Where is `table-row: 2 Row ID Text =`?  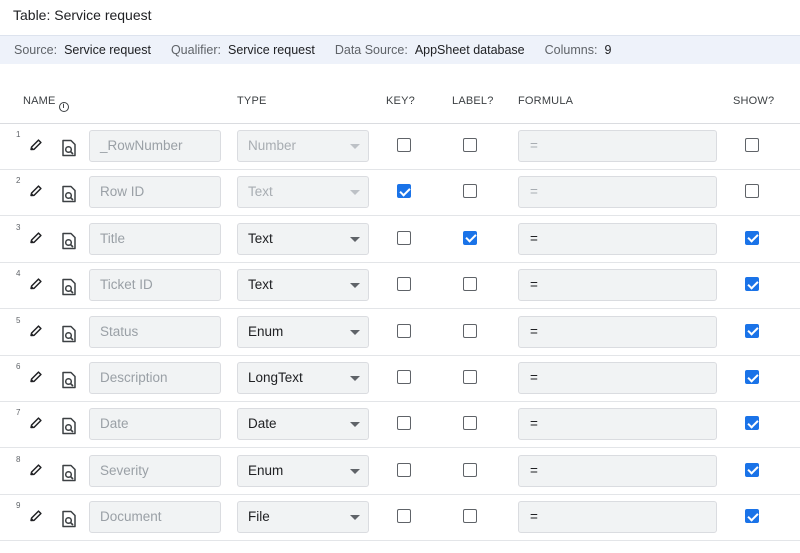 table-row: 2 Row ID Text = is located at coordinates (400, 193).